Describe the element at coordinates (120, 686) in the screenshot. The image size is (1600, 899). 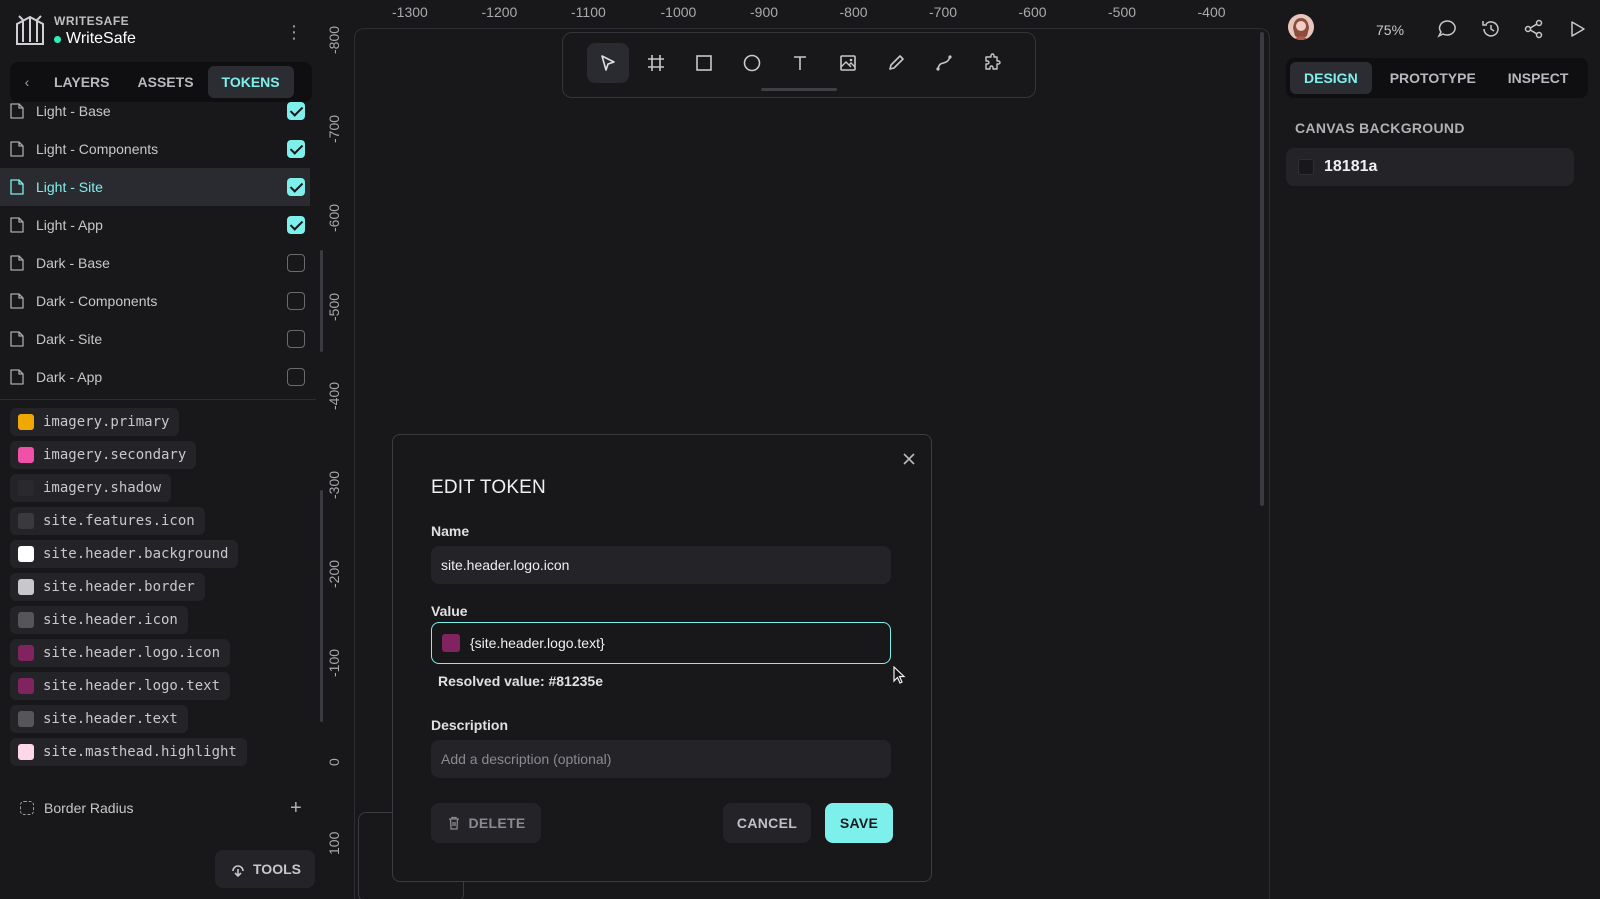
I see `color-token-pill: site.header.logo.text` at that location.